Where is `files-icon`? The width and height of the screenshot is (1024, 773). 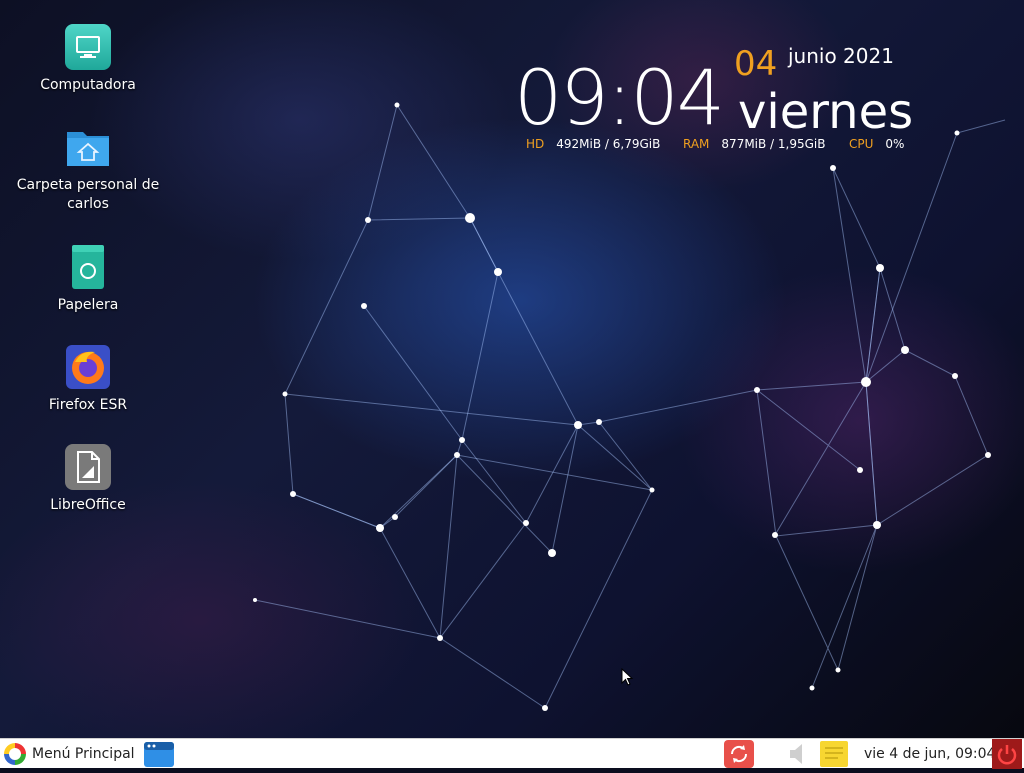 files-icon is located at coordinates (159, 754).